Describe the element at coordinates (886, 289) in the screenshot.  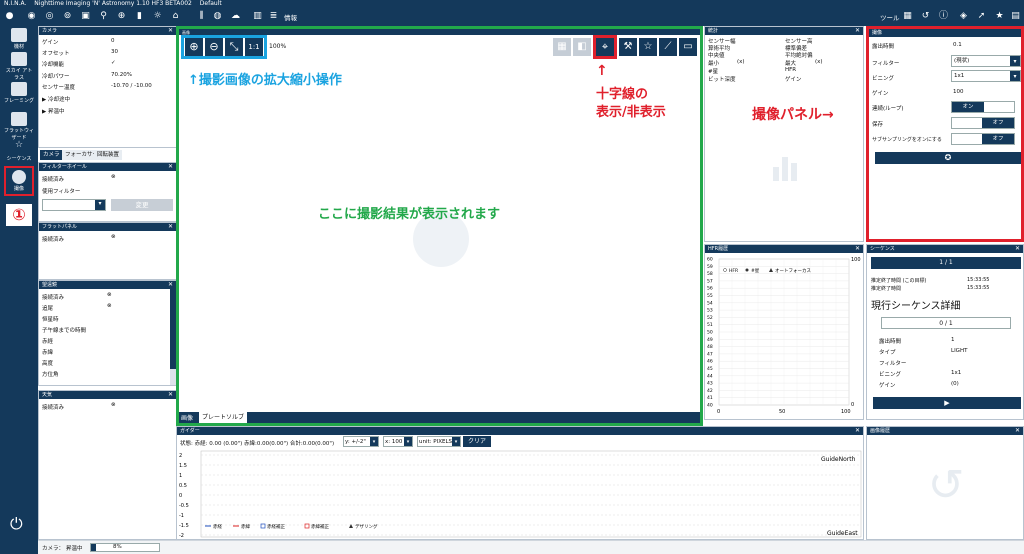
I see `end-time-label: 推定終了時間` at that location.